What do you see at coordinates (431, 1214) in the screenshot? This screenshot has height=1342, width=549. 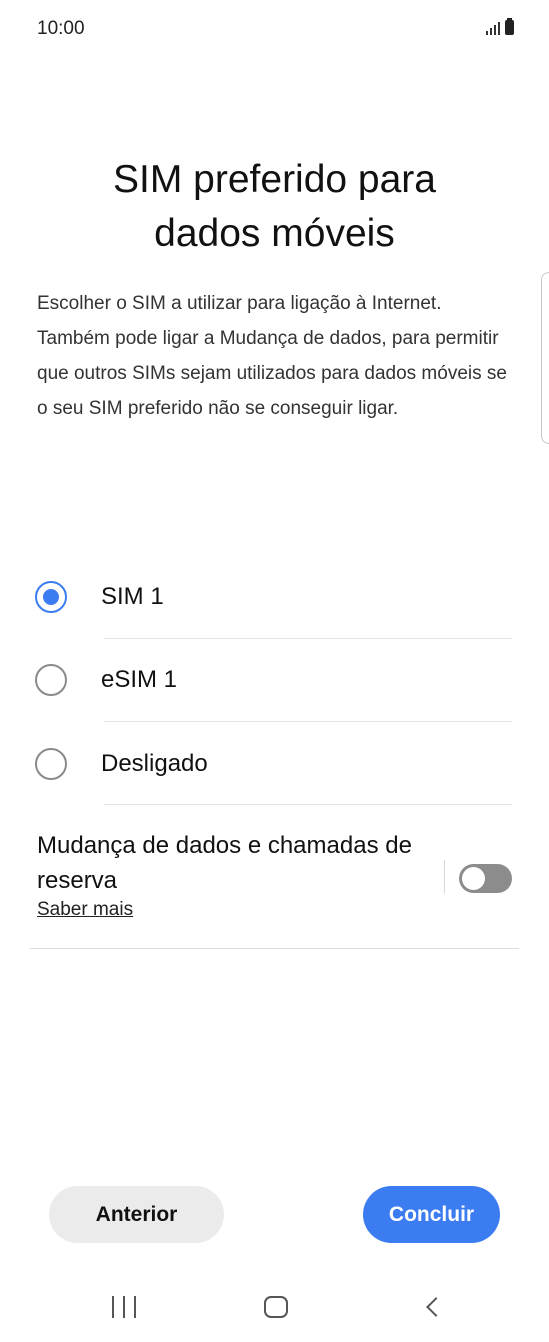 I see `done-button: Concluir` at bounding box center [431, 1214].